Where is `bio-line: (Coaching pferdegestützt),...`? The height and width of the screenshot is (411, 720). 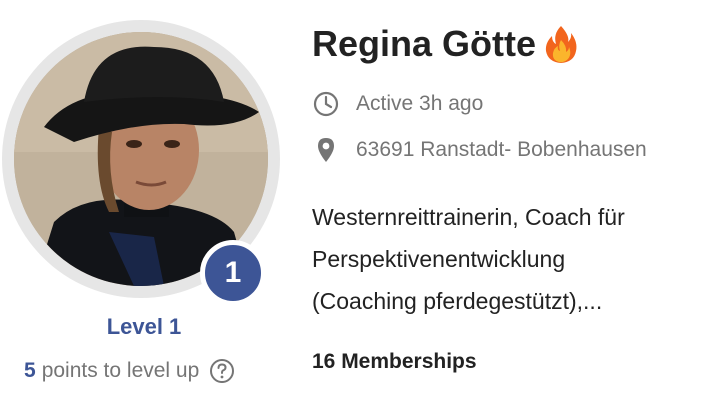 bio-line: (Coaching pferdegestützt),... is located at coordinates (457, 301).